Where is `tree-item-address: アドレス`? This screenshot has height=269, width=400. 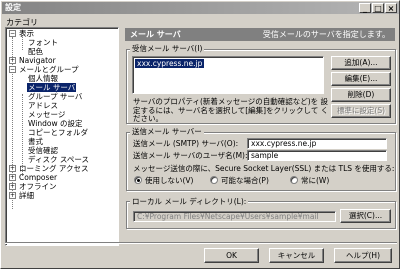 tree-item-address: アドレス is located at coordinates (43, 105).